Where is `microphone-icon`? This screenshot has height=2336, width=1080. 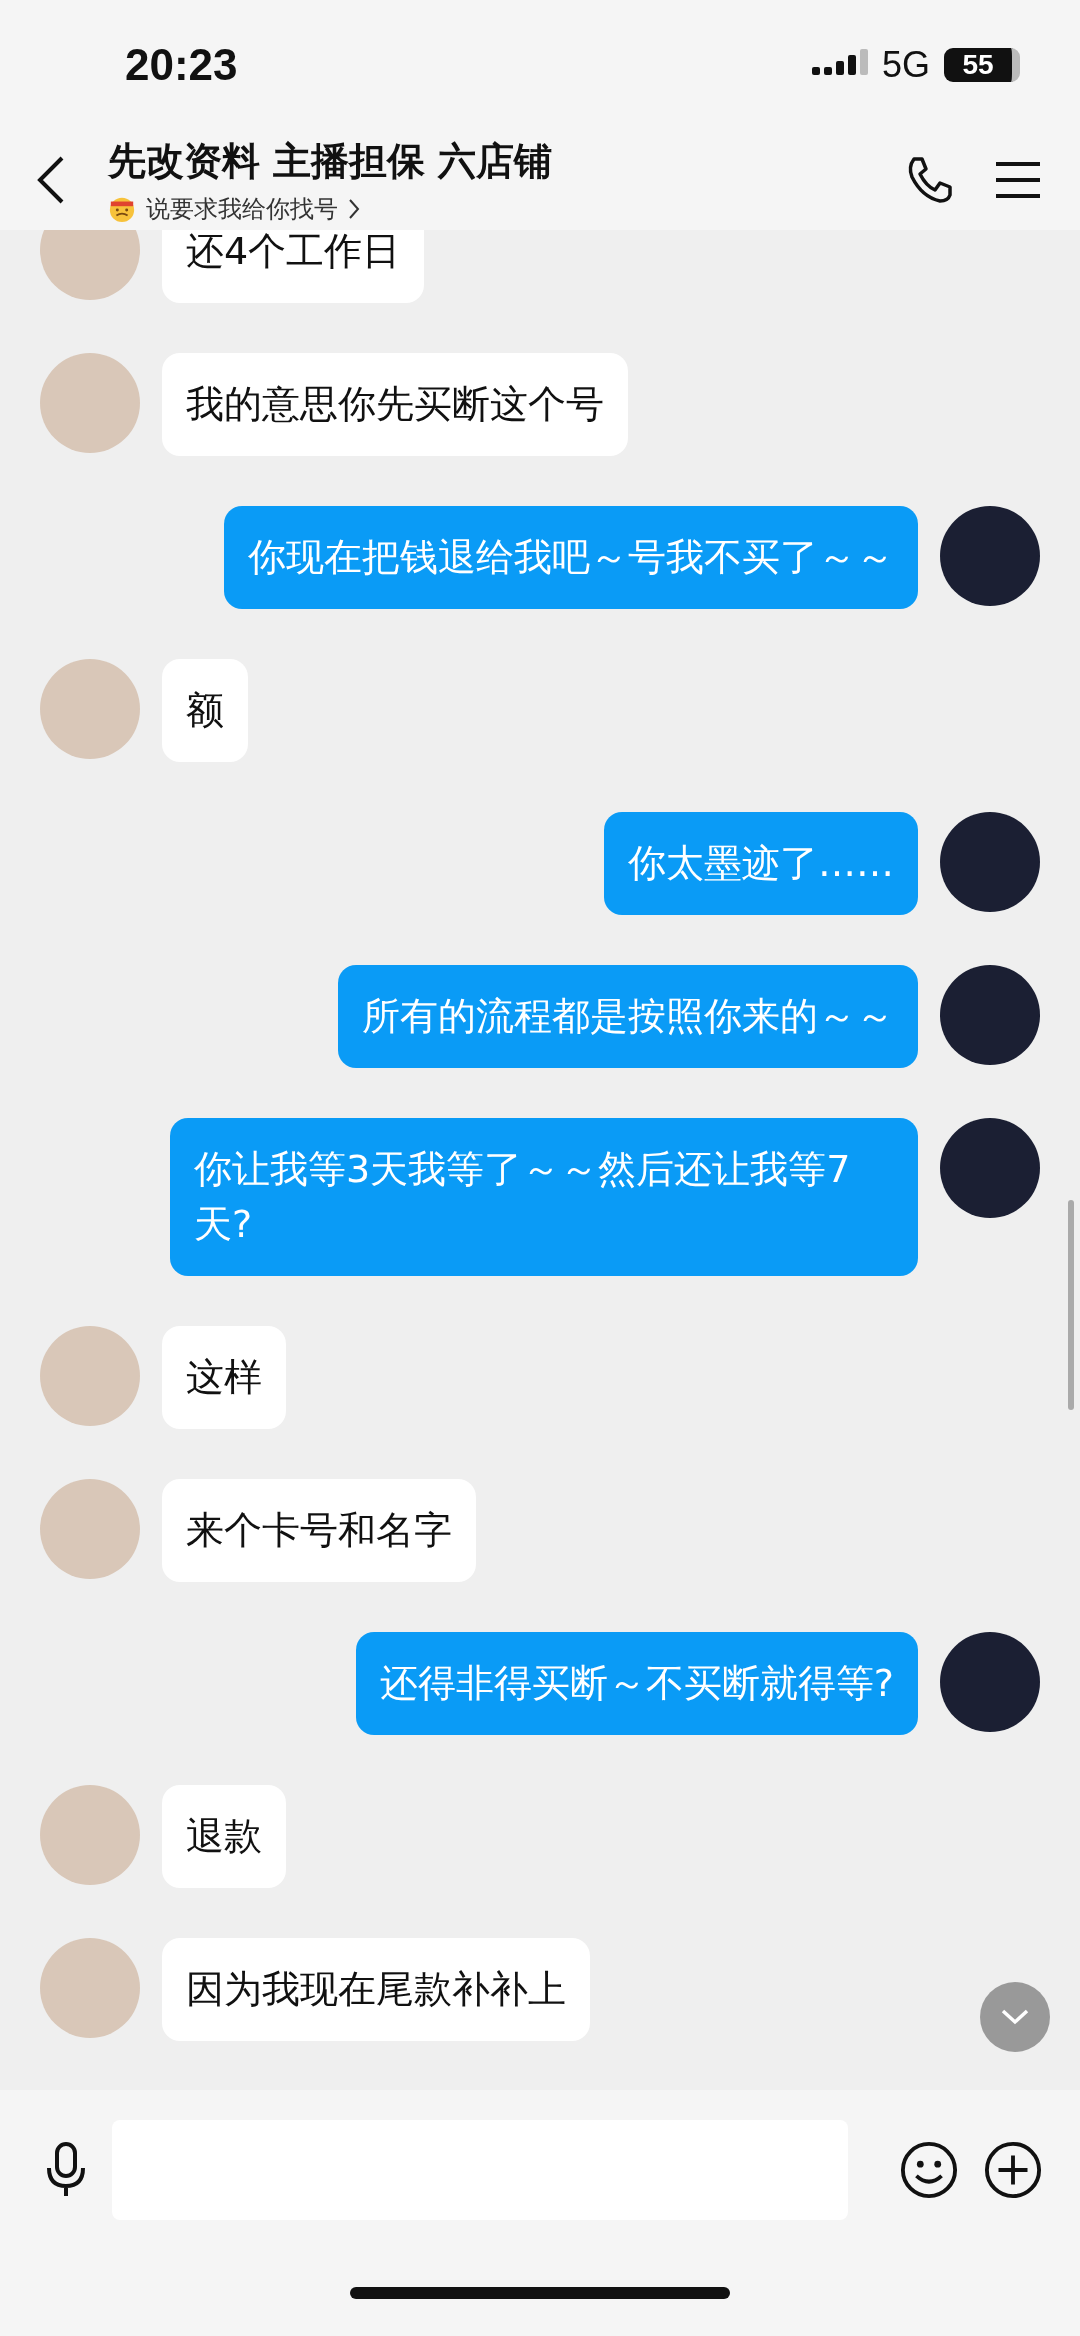 microphone-icon is located at coordinates (66, 2170).